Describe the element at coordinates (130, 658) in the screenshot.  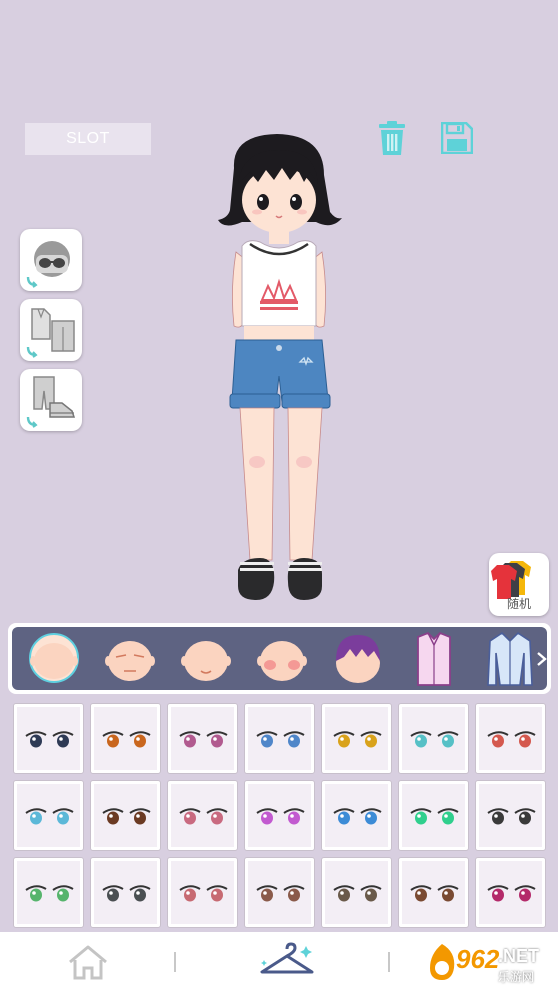
I see `category-face-closed-eyes` at that location.